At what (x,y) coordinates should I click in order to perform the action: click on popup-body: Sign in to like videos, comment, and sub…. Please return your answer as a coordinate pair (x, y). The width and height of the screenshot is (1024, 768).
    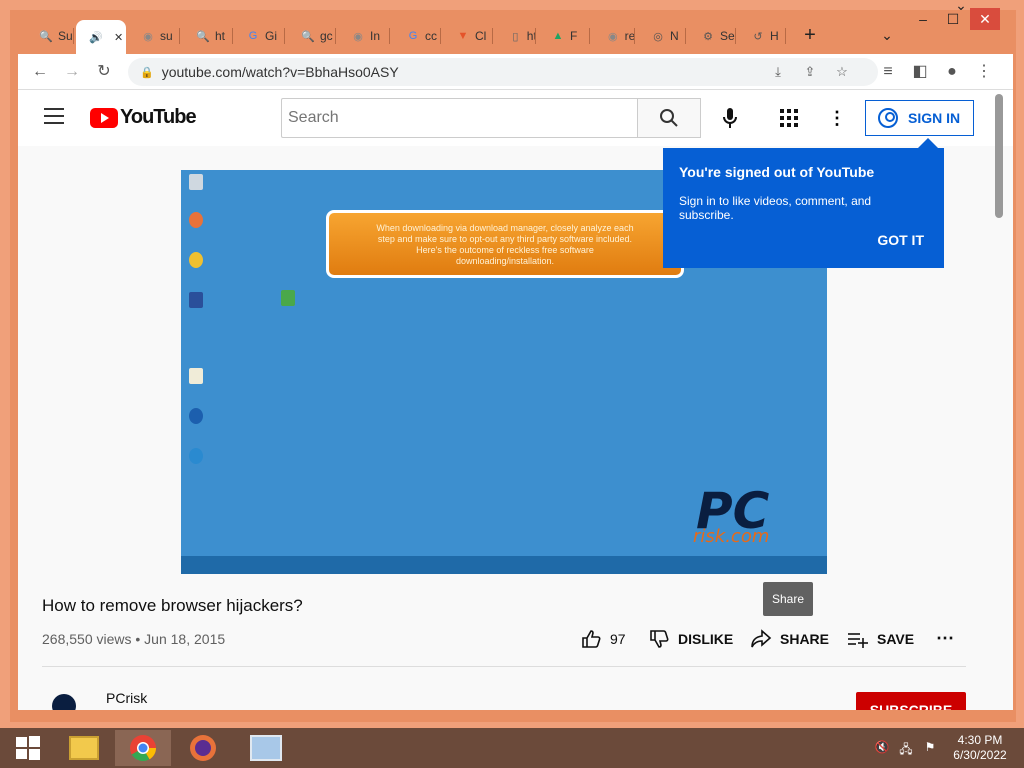
    Looking at the image, I should click on (775, 208).